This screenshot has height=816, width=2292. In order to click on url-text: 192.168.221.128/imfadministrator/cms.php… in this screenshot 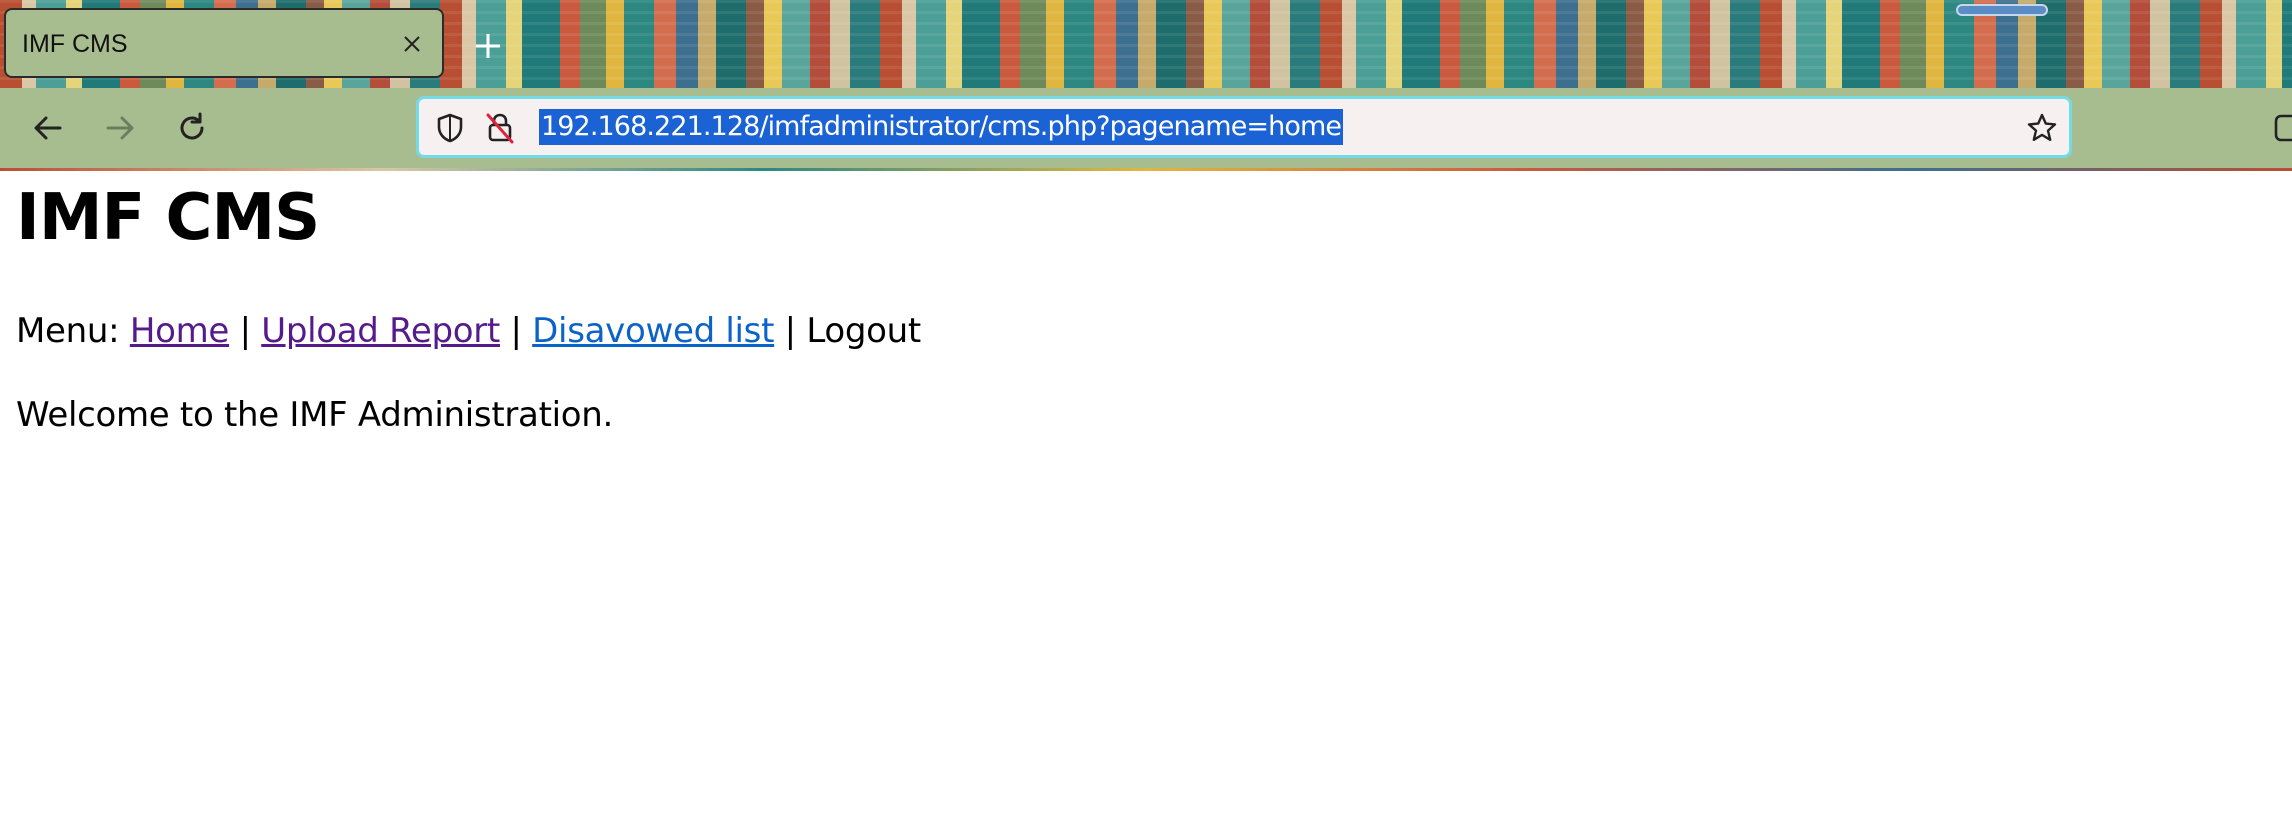, I will do `click(941, 127)`.